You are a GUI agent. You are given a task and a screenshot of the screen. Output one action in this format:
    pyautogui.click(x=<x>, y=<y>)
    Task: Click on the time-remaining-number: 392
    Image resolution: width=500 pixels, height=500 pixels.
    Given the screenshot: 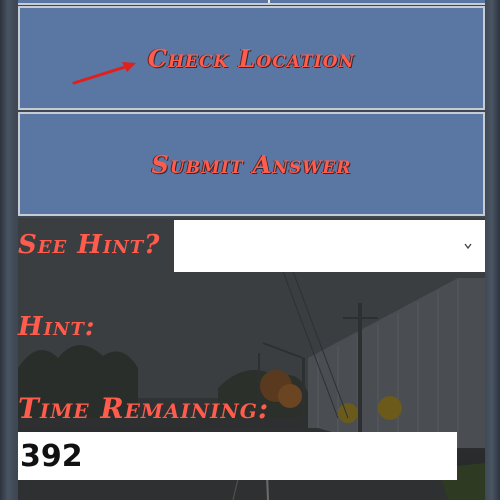 What is the action you would take?
    pyautogui.click(x=51, y=456)
    